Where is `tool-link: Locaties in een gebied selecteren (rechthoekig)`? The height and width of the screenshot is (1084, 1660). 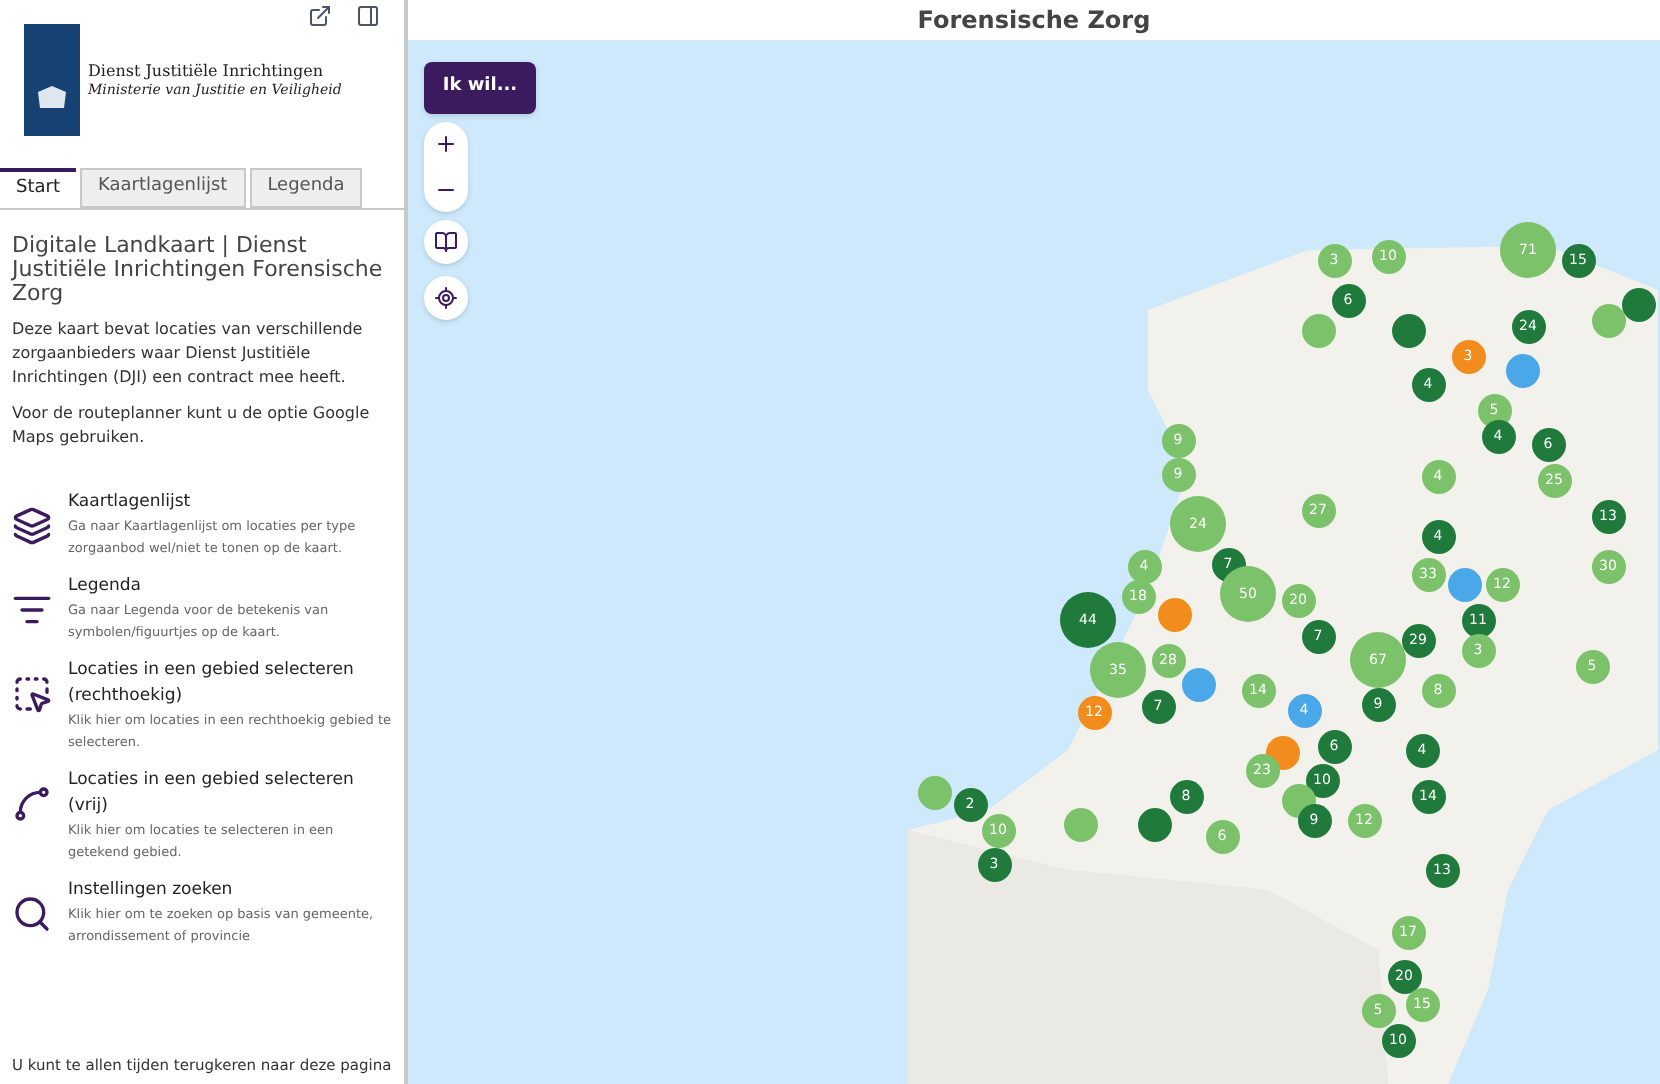 tool-link: Locaties in een gebied selecteren (rechthoekig) is located at coordinates (230, 684).